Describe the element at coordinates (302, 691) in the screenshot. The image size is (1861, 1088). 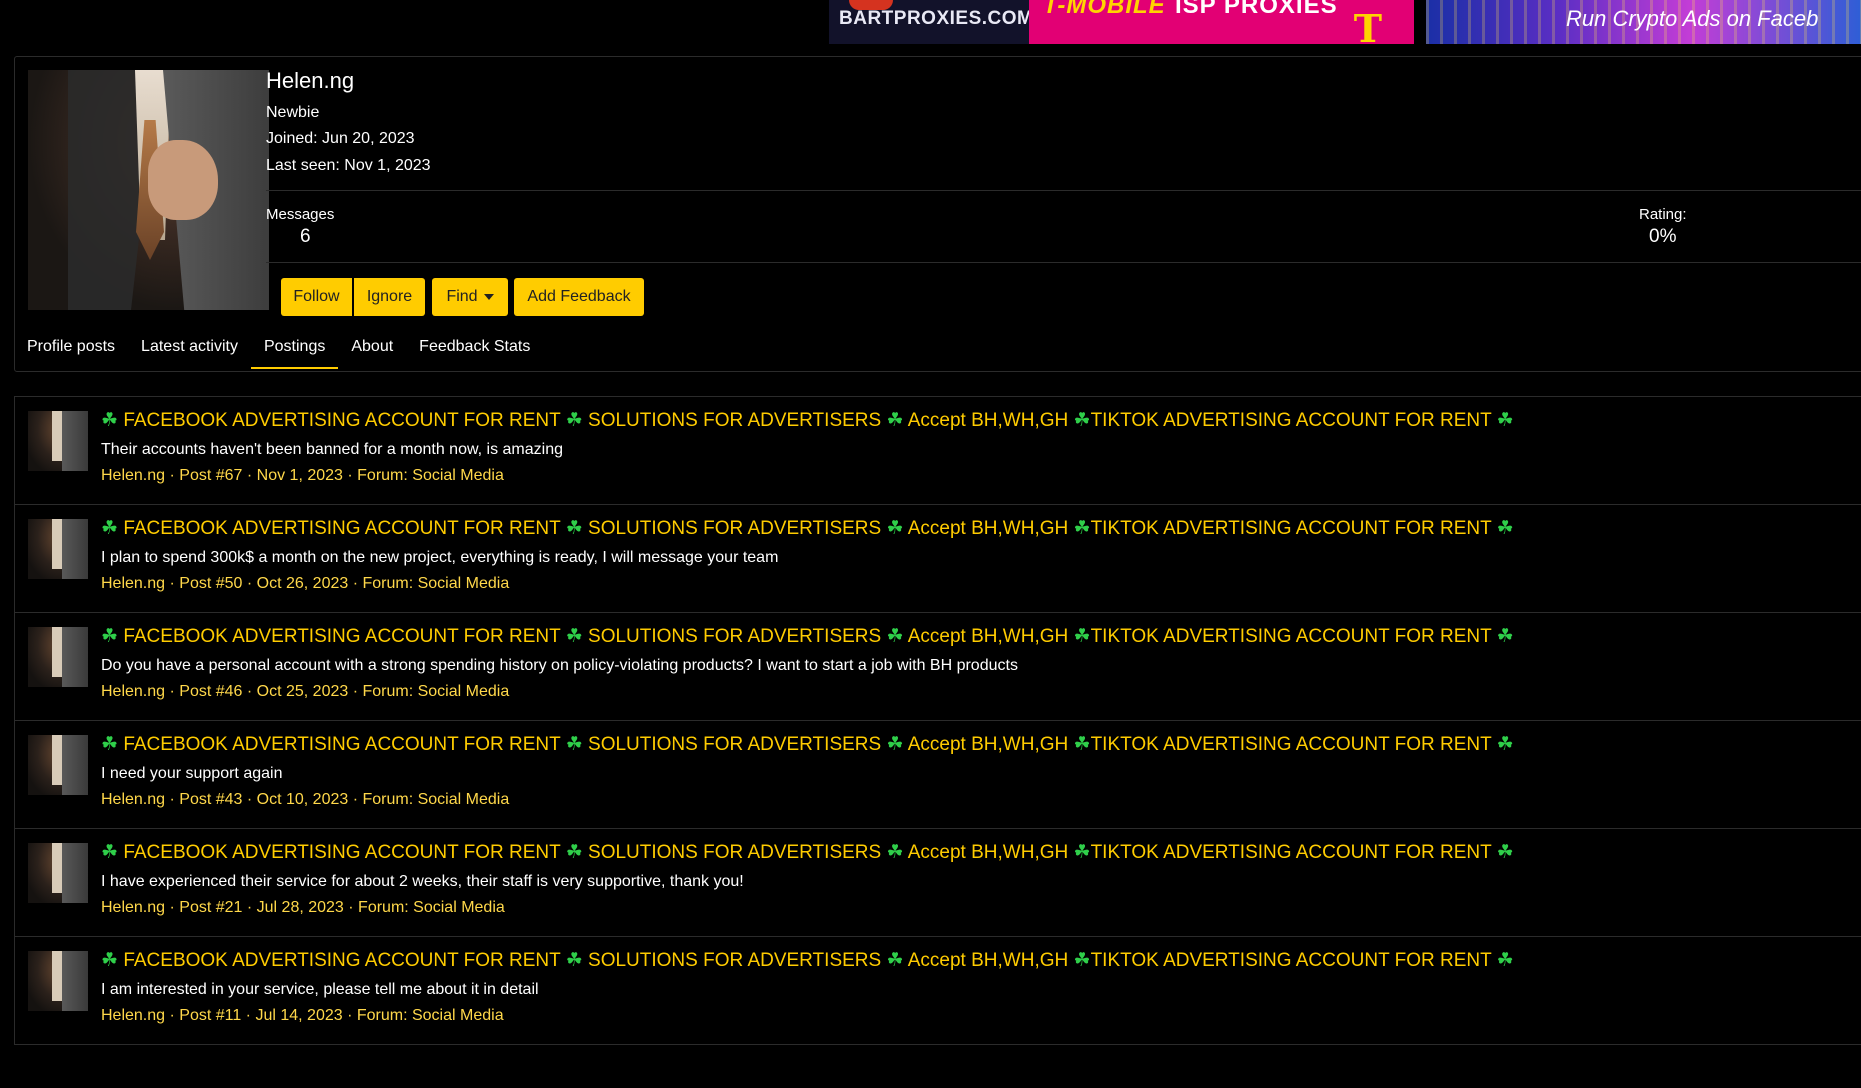
I see `post-date: Oct 25, 2023` at that location.